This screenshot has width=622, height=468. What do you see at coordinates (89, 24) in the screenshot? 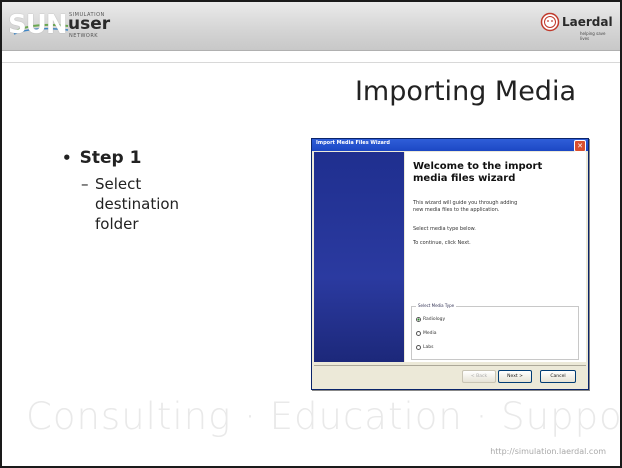
I see `sun-logo-user: user` at bounding box center [89, 24].